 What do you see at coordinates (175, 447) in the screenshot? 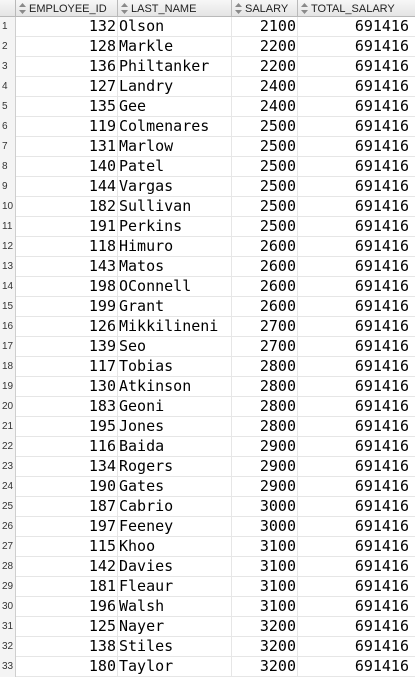
I see `cell-last-name: Baida` at bounding box center [175, 447].